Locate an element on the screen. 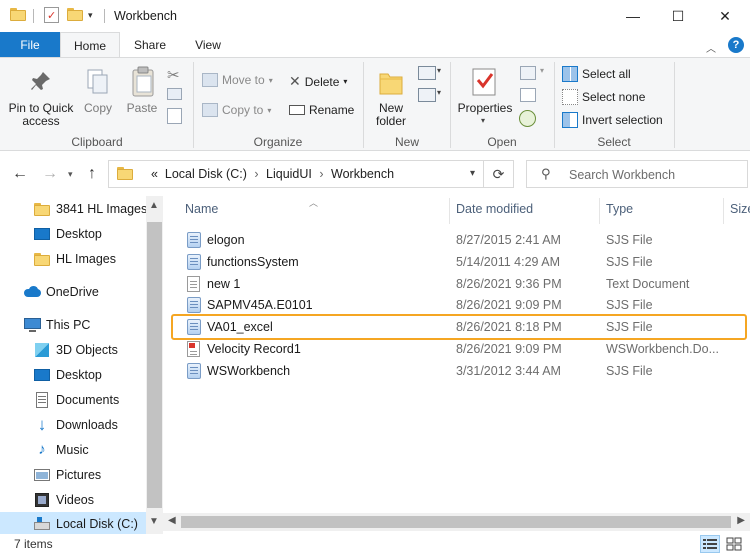 This screenshot has width=750, height=556. file-name: functionsSystem is located at coordinates (253, 262).